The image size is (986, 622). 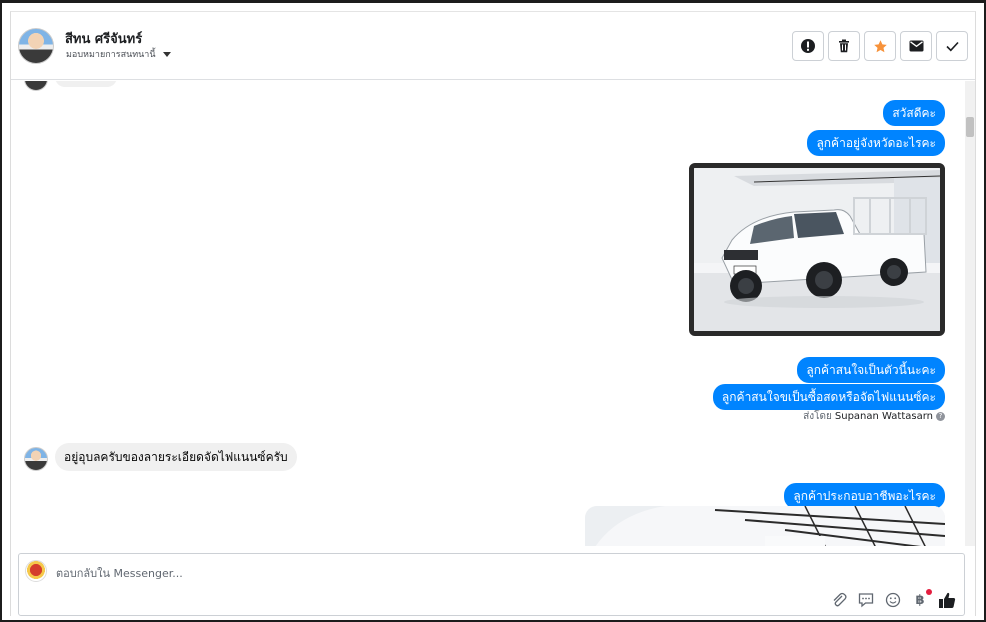 I want to click on page-avatar, so click(x=36, y=571).